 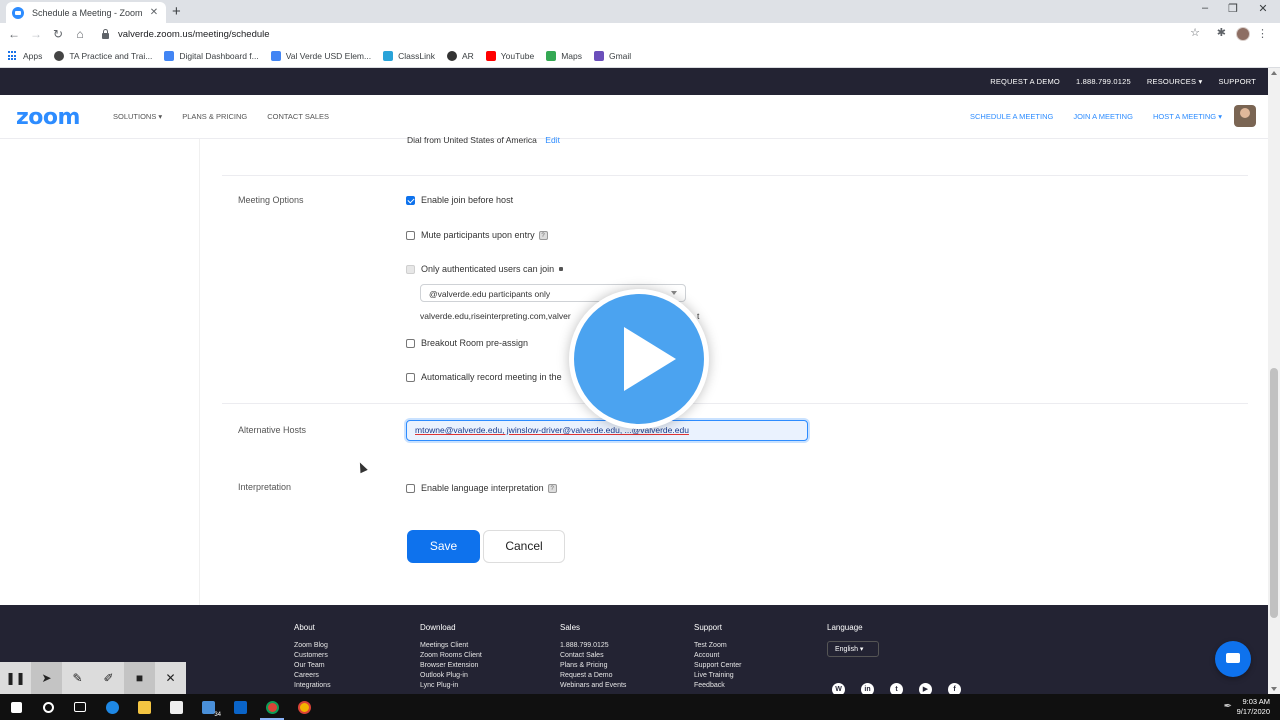 What do you see at coordinates (1253, 707) in the screenshot?
I see `system-clock: 9:03 AM 9/17/2020` at bounding box center [1253, 707].